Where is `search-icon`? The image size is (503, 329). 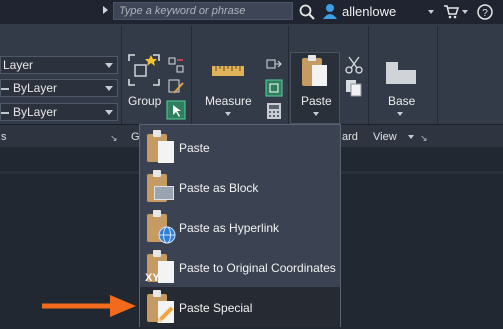
search-icon is located at coordinates (307, 12).